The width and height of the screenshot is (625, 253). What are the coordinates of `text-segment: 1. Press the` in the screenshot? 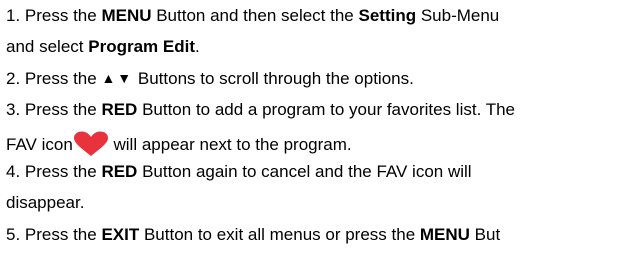 It's located at (54, 15).